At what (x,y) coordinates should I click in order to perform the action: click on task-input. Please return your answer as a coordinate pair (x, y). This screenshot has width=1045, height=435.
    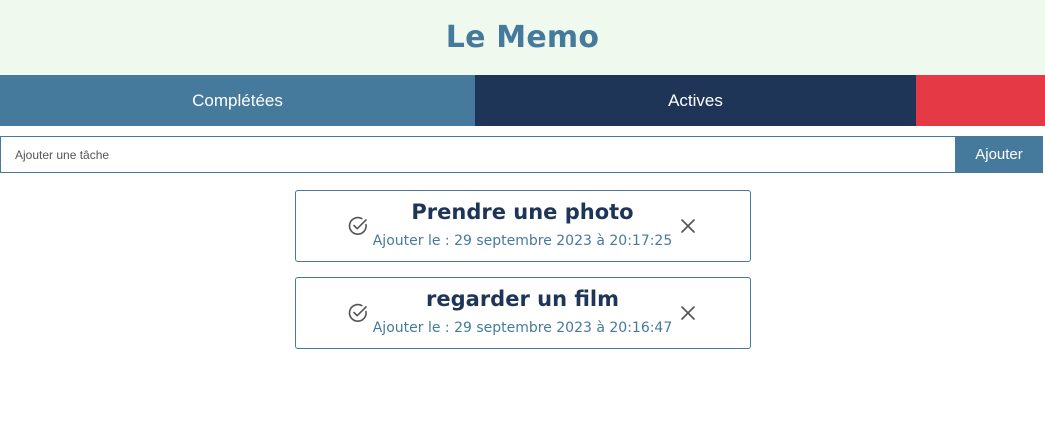
    Looking at the image, I should click on (477, 154).